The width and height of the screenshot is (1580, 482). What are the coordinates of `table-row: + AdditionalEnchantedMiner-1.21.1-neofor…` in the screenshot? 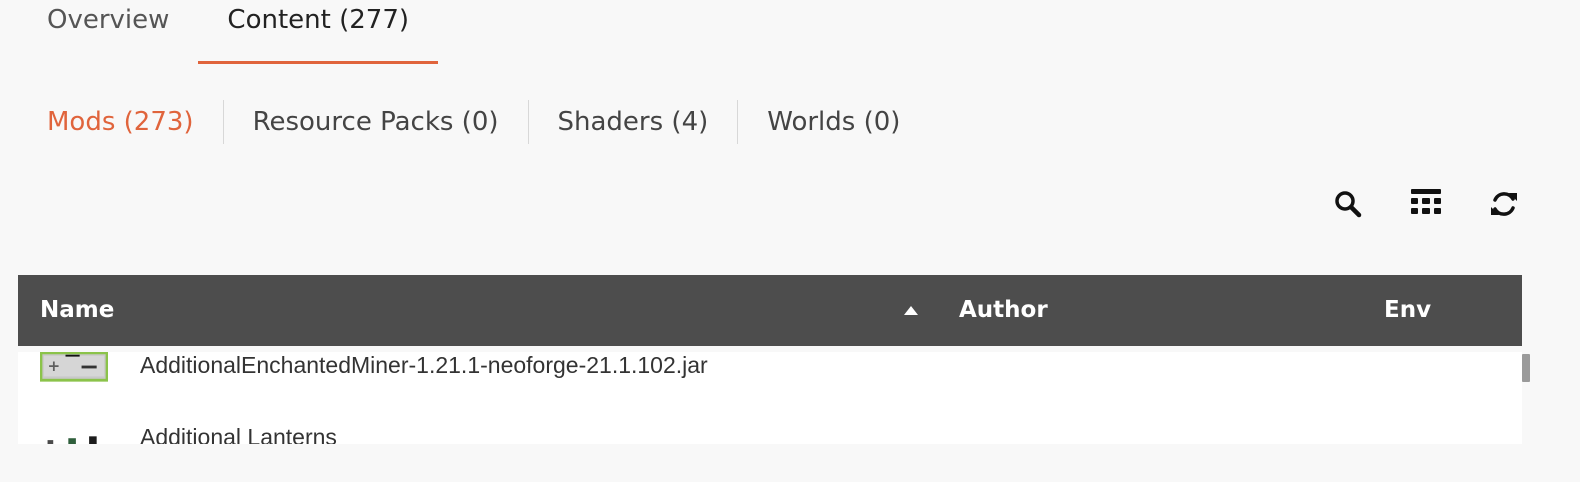 It's located at (770, 381).